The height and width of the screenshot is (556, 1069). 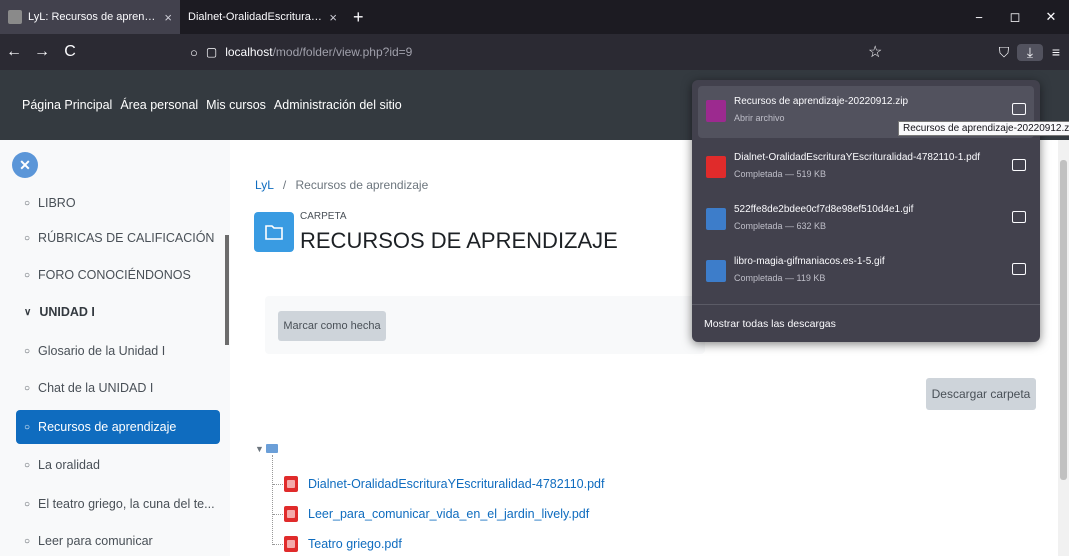 I want to click on drawer-item-glosario: ○ Glosario de la Unidad I, so click(x=118, y=351).